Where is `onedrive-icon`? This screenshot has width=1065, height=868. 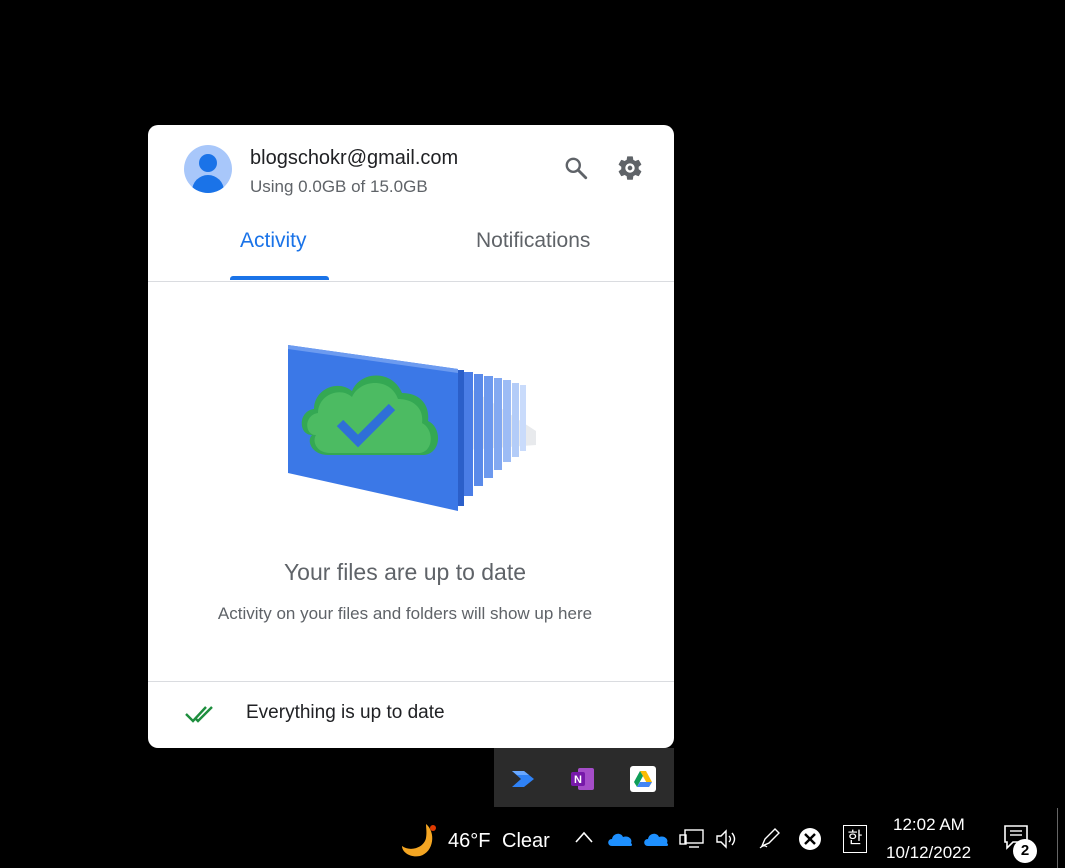 onedrive-icon is located at coordinates (620, 839).